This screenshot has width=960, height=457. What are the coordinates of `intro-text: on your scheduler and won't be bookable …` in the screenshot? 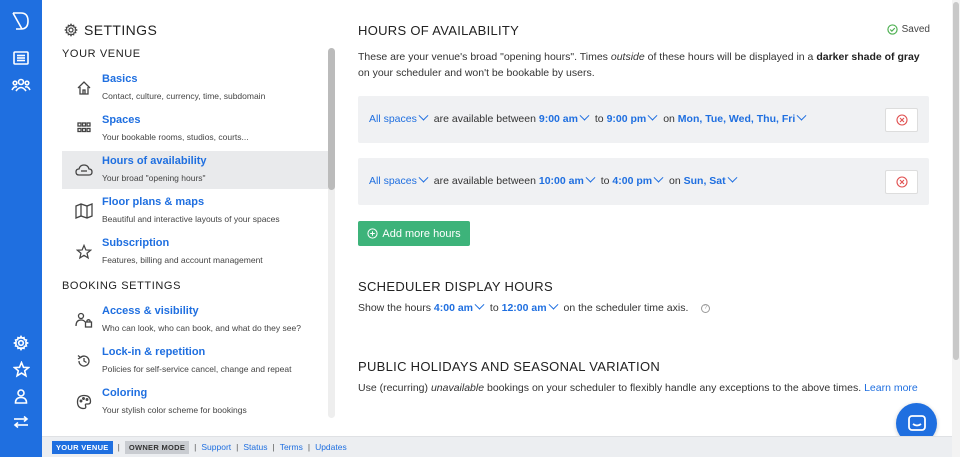 It's located at (476, 73).